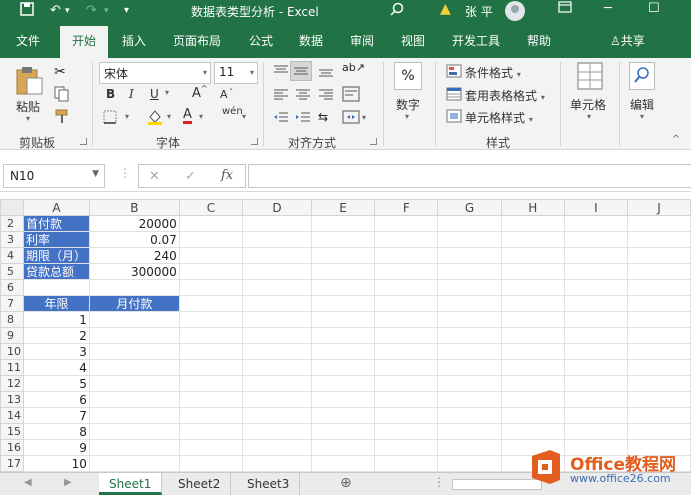 The height and width of the screenshot is (495, 691). I want to click on cell-a: 首付款, so click(56, 223).